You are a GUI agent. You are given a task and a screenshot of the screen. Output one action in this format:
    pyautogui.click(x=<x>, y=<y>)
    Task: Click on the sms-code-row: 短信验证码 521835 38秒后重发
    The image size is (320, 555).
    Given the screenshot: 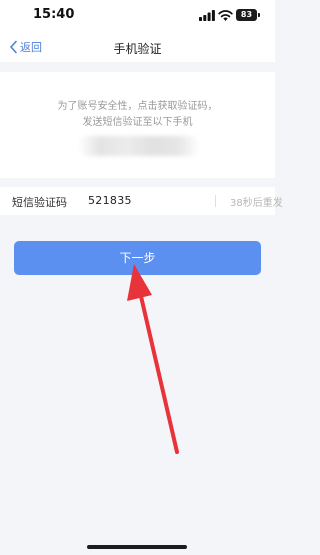 What is the action you would take?
    pyautogui.click(x=141, y=201)
    